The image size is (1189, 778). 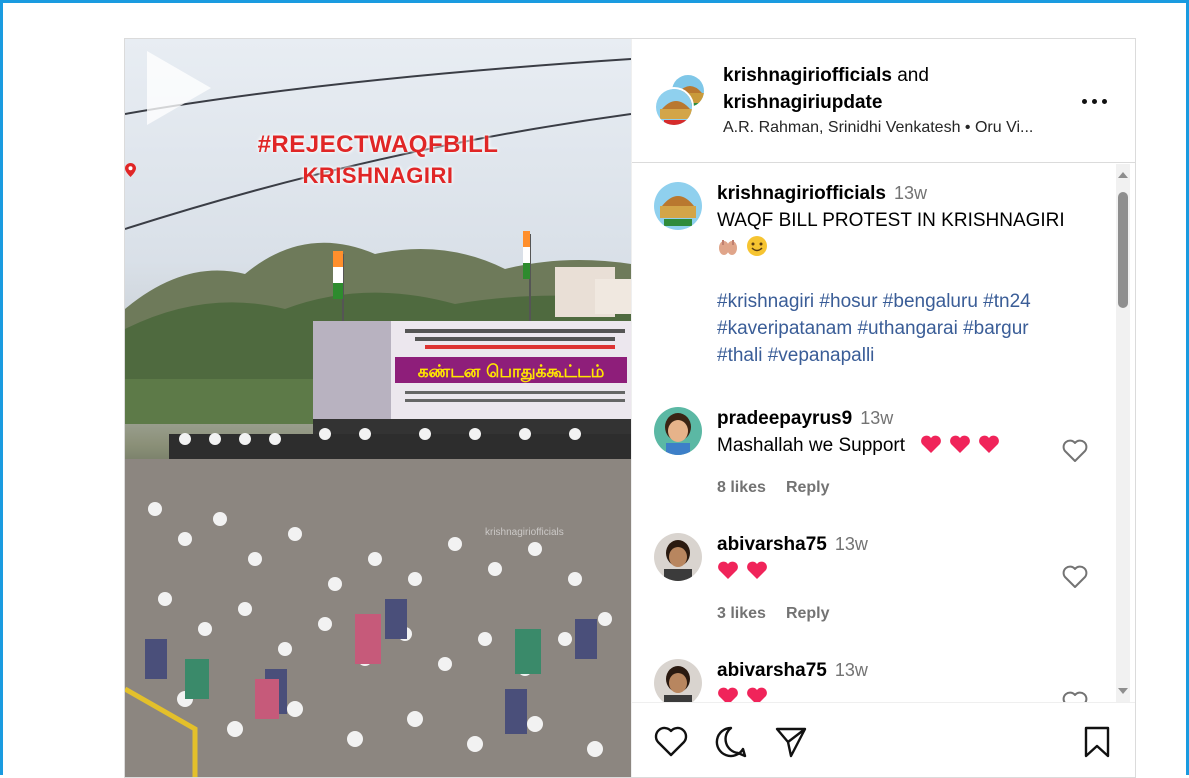 What do you see at coordinates (910, 193) in the screenshot?
I see `caption-time: 13w` at bounding box center [910, 193].